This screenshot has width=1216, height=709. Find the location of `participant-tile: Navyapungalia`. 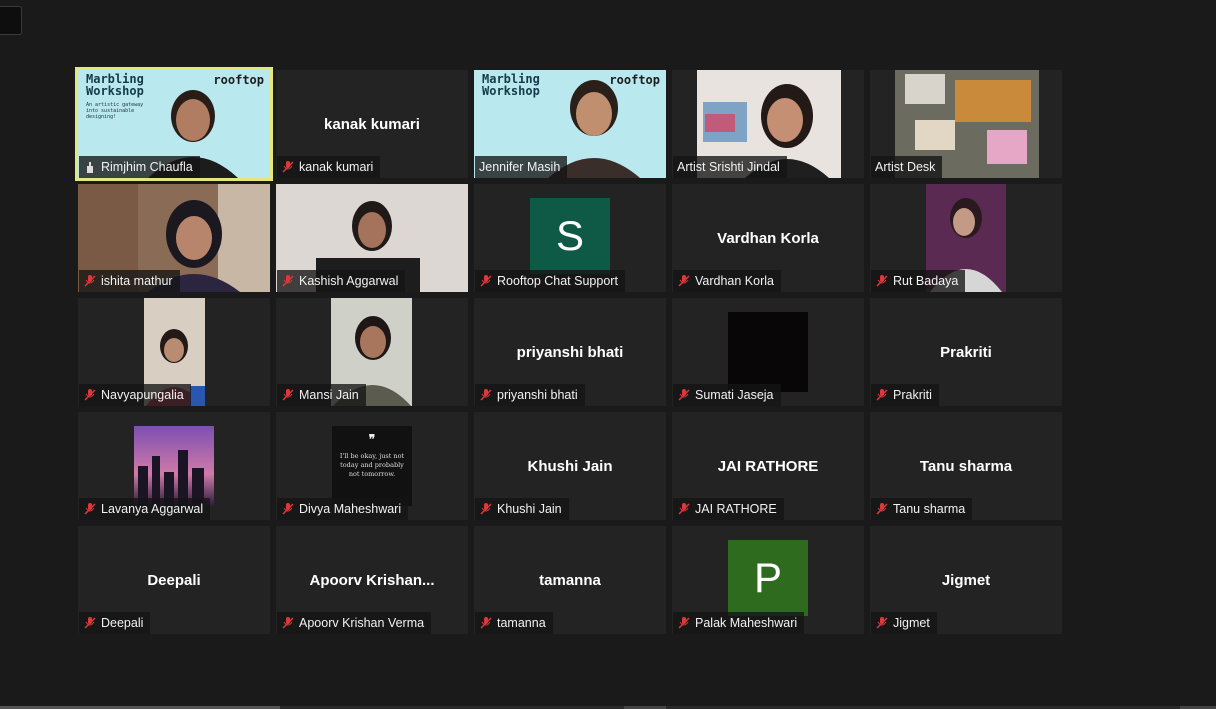

participant-tile: Navyapungalia is located at coordinates (174, 352).